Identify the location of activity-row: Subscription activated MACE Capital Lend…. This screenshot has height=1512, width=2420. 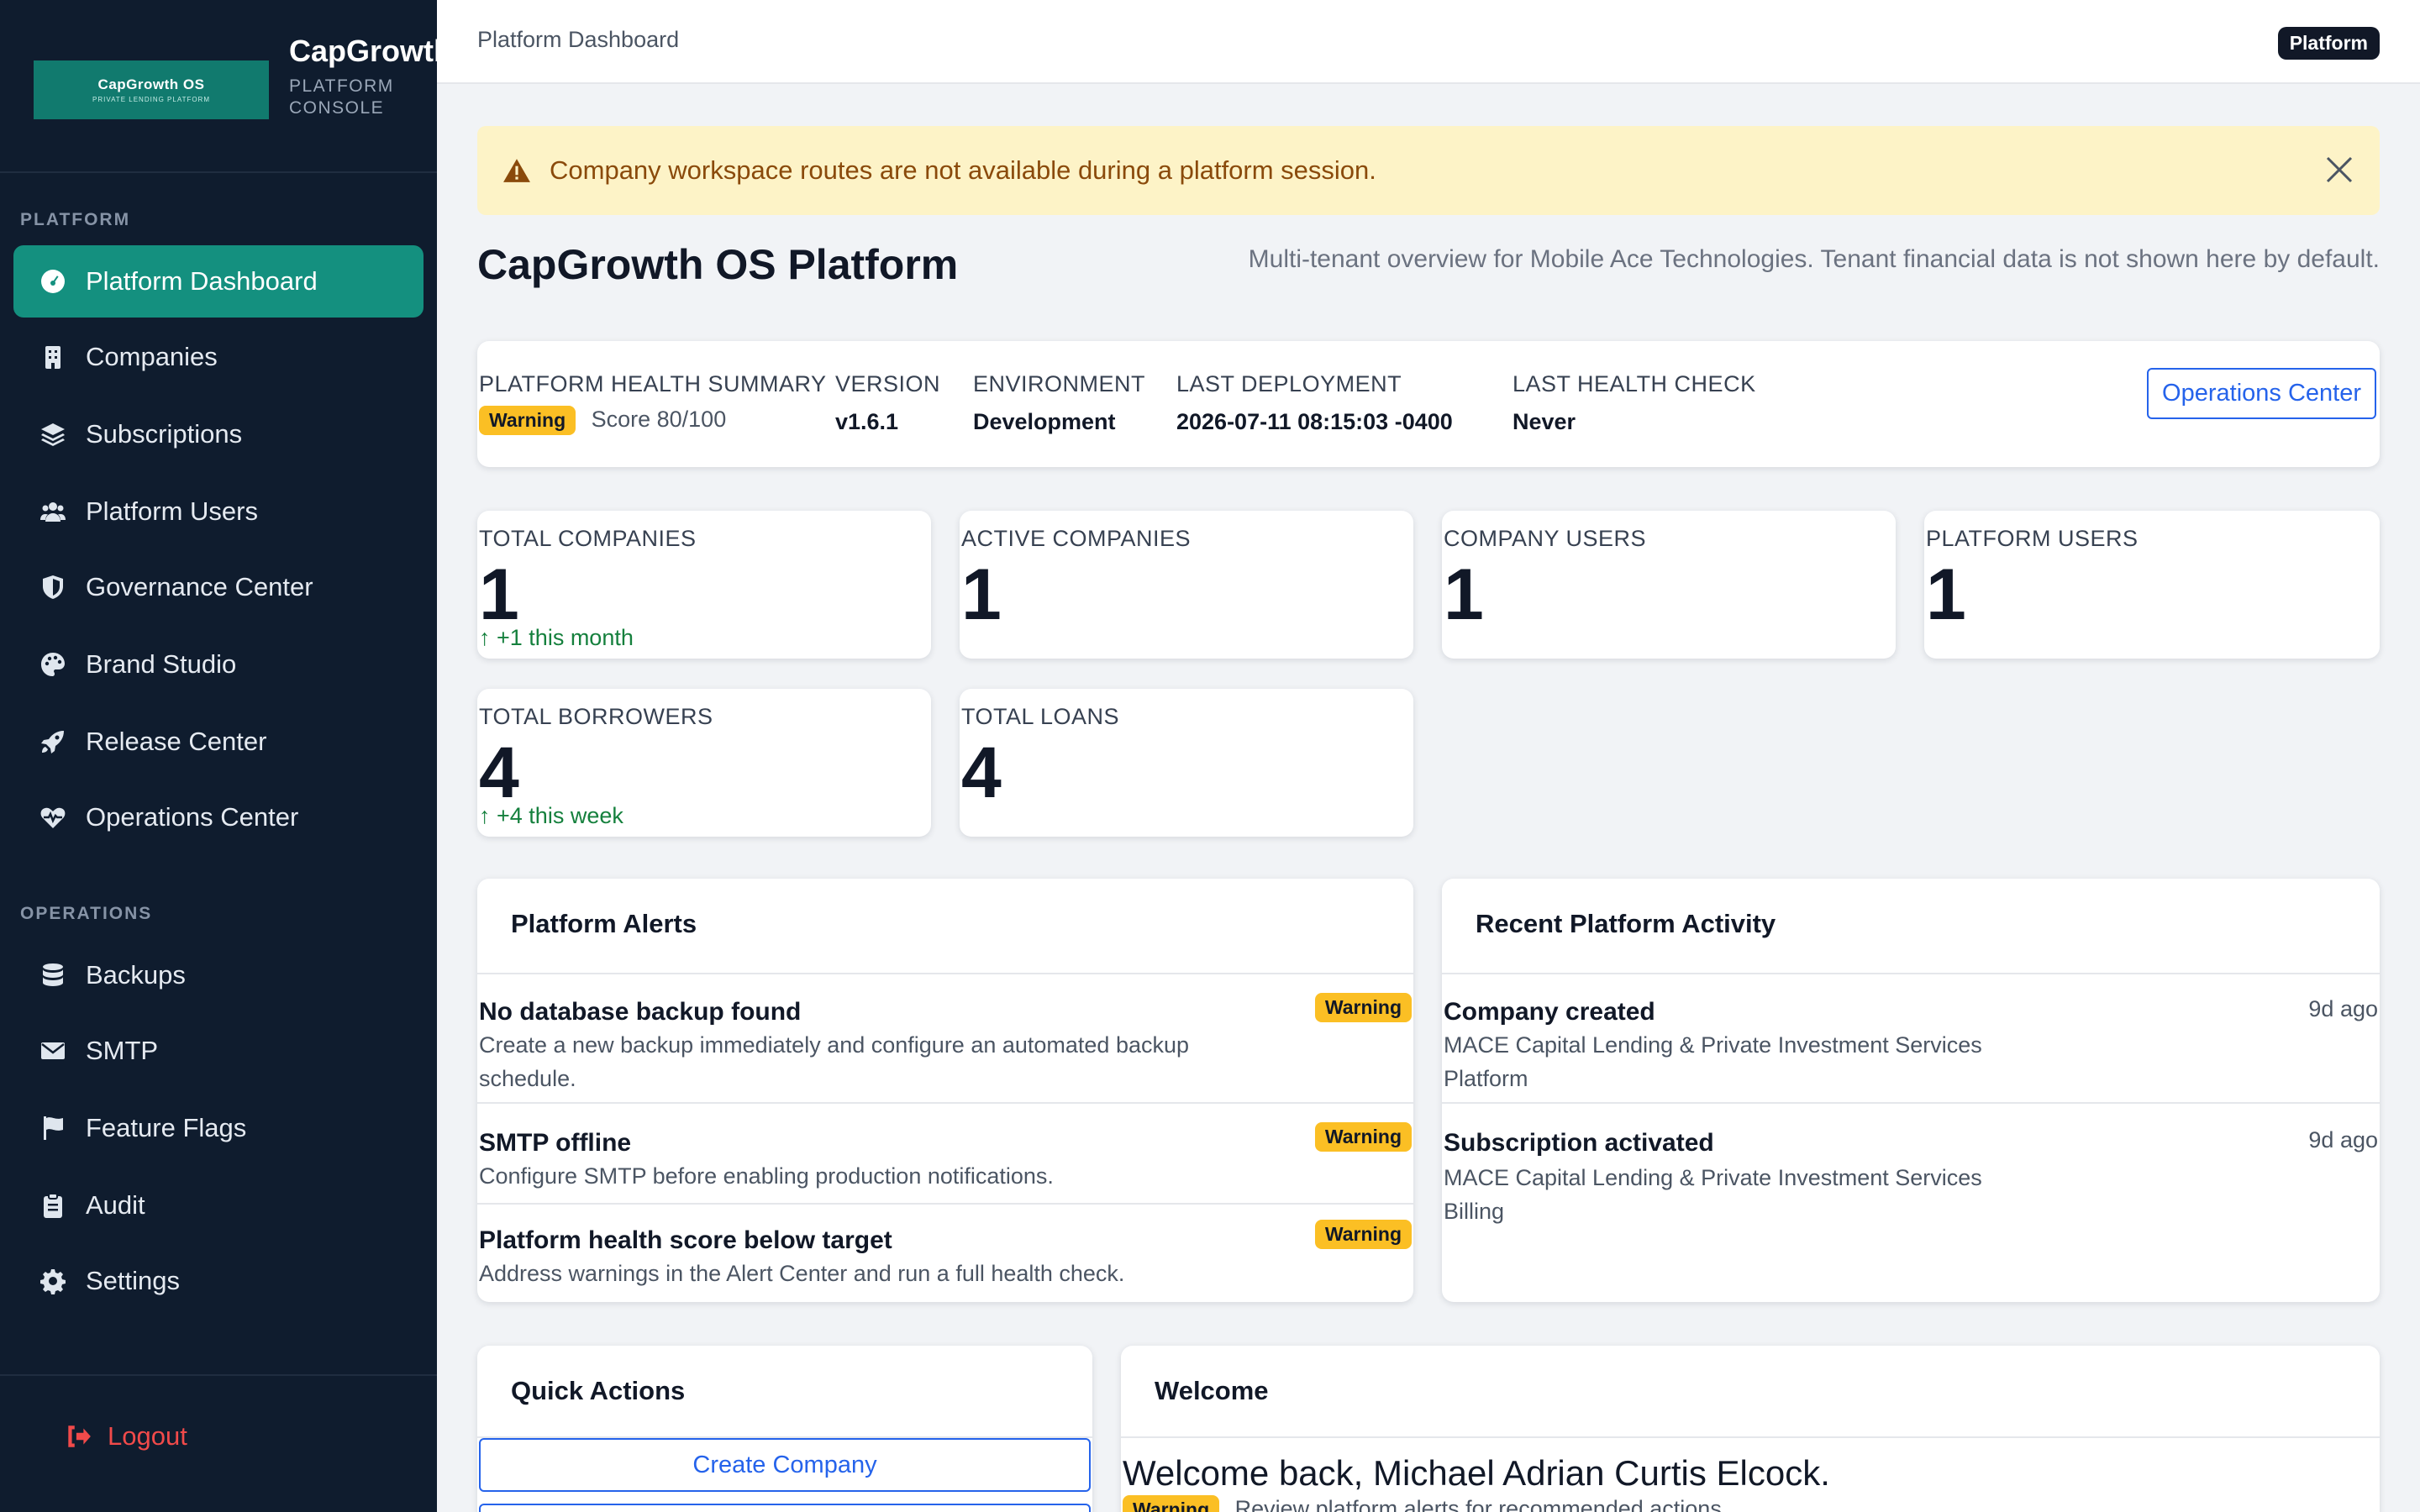
(1911, 1170).